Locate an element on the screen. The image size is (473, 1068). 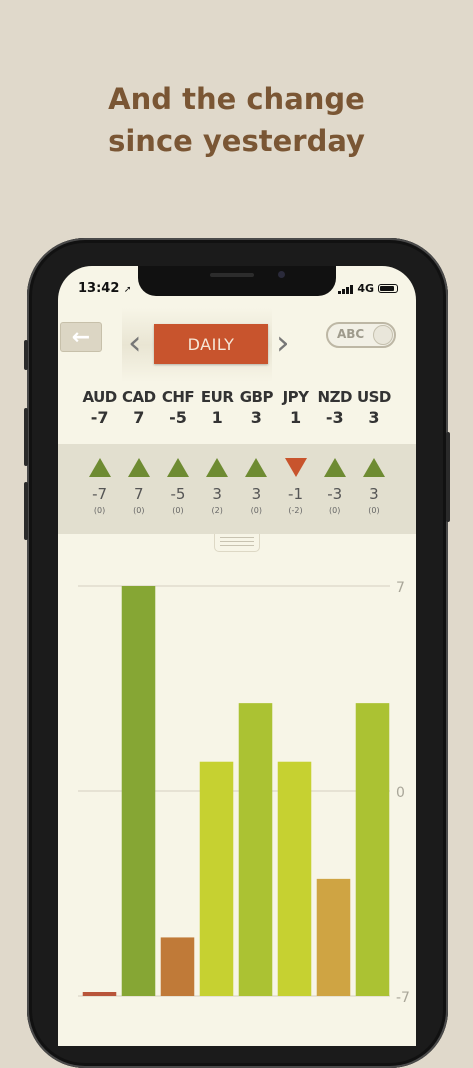
drawer-handle is located at coordinates (237, 543).